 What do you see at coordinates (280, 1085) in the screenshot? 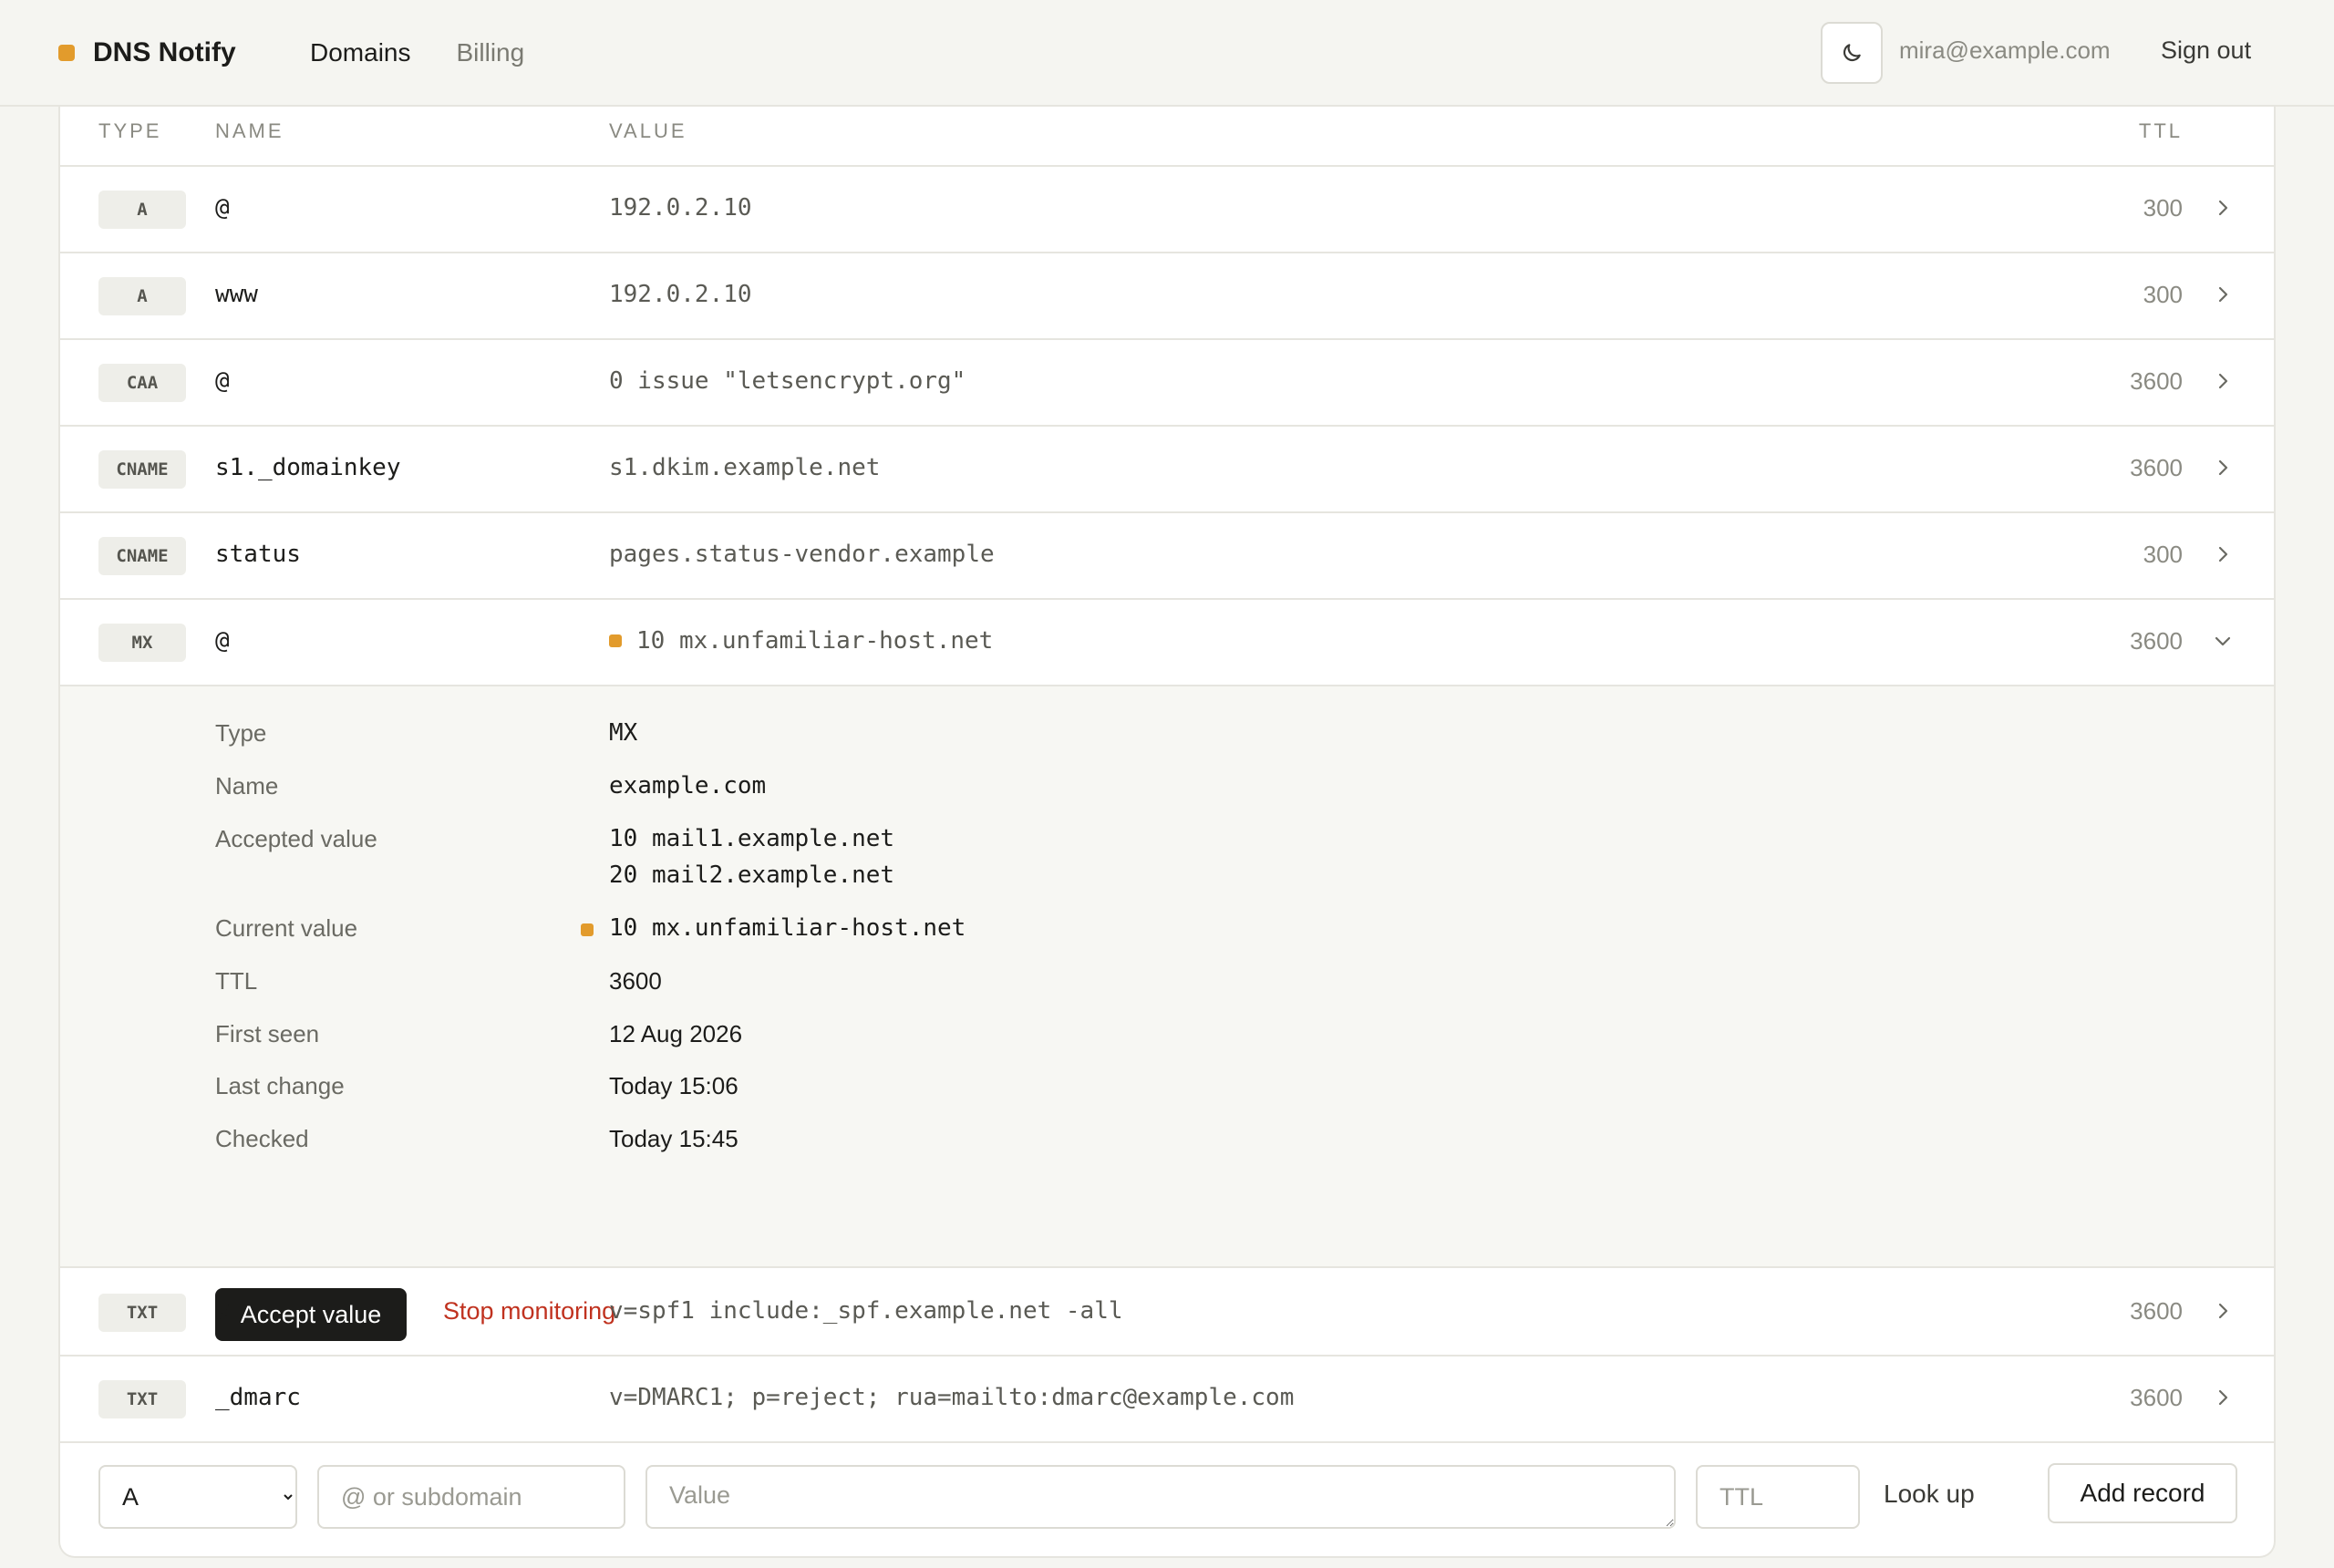
I see `detail-label-last-change: Last change` at bounding box center [280, 1085].